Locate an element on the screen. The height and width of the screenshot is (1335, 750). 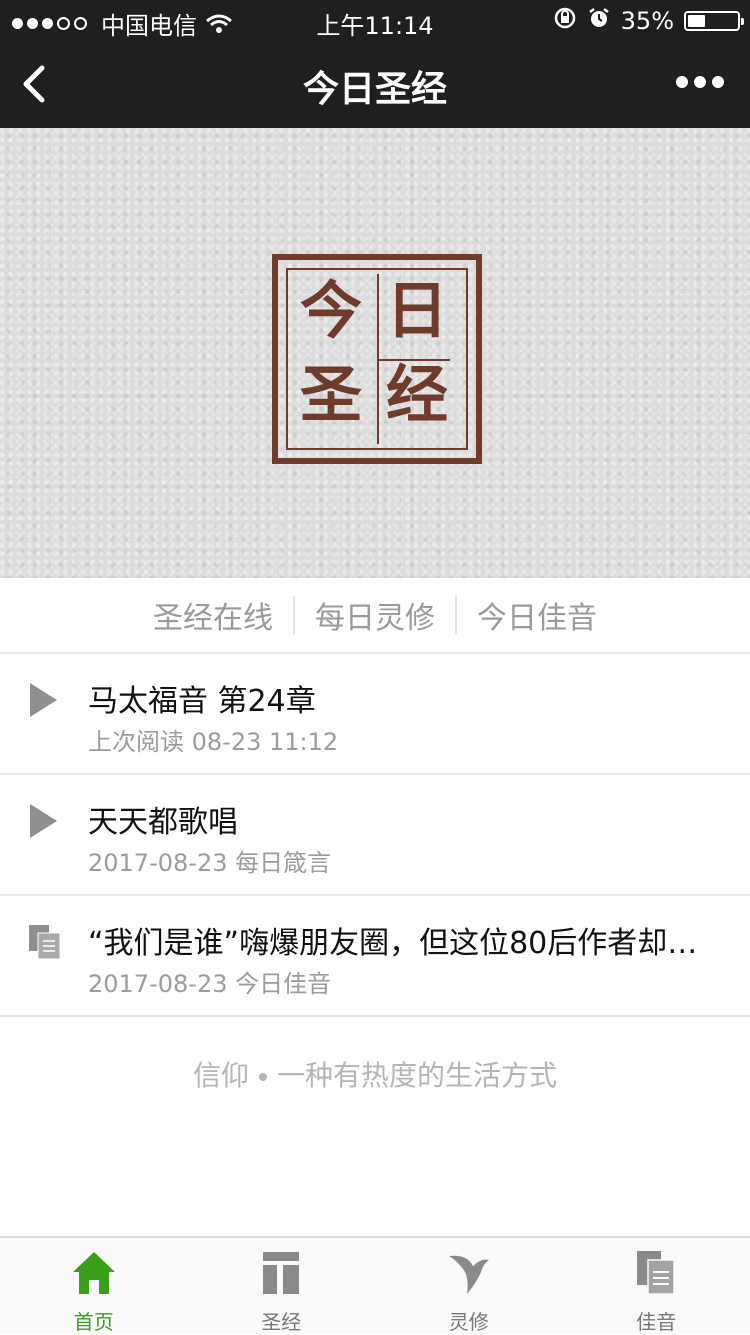
page-title: 今日圣经 is located at coordinates (375, 86).